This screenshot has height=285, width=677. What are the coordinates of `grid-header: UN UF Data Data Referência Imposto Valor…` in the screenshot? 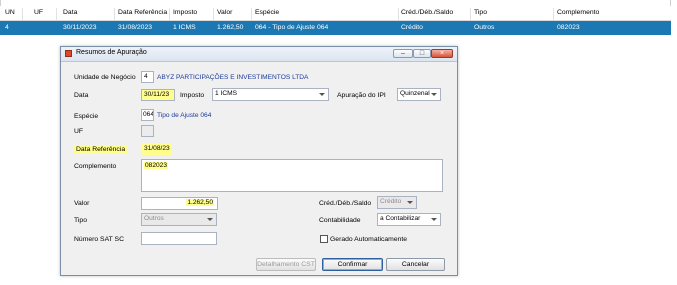 It's located at (335, 13).